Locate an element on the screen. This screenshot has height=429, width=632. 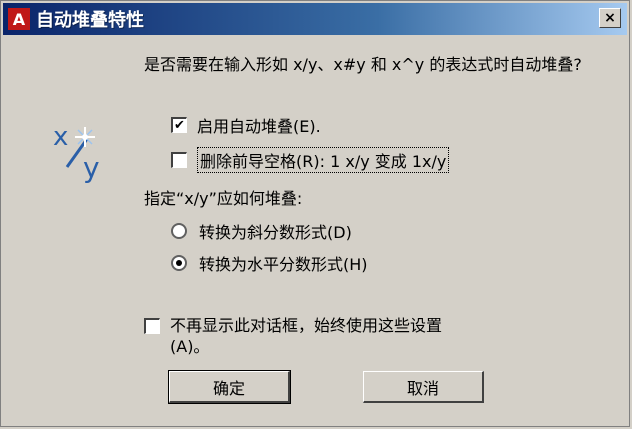
title-bar: A 自动堆叠特性 × is located at coordinates (315, 19).